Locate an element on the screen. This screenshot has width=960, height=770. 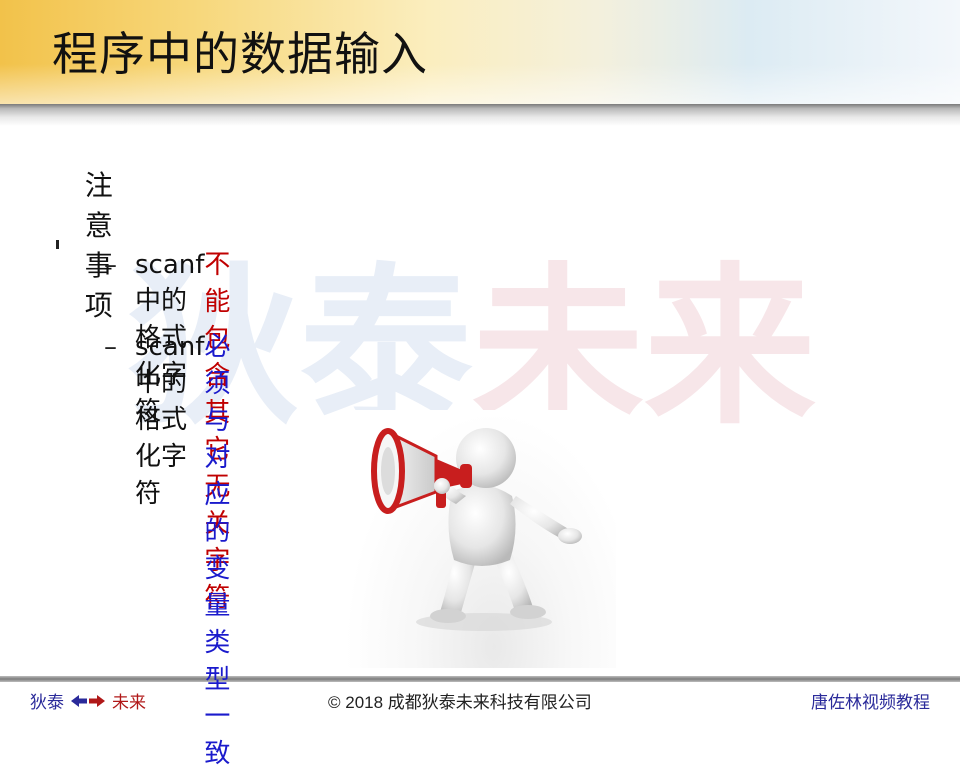
title-divider is located at coordinates (480, 115).